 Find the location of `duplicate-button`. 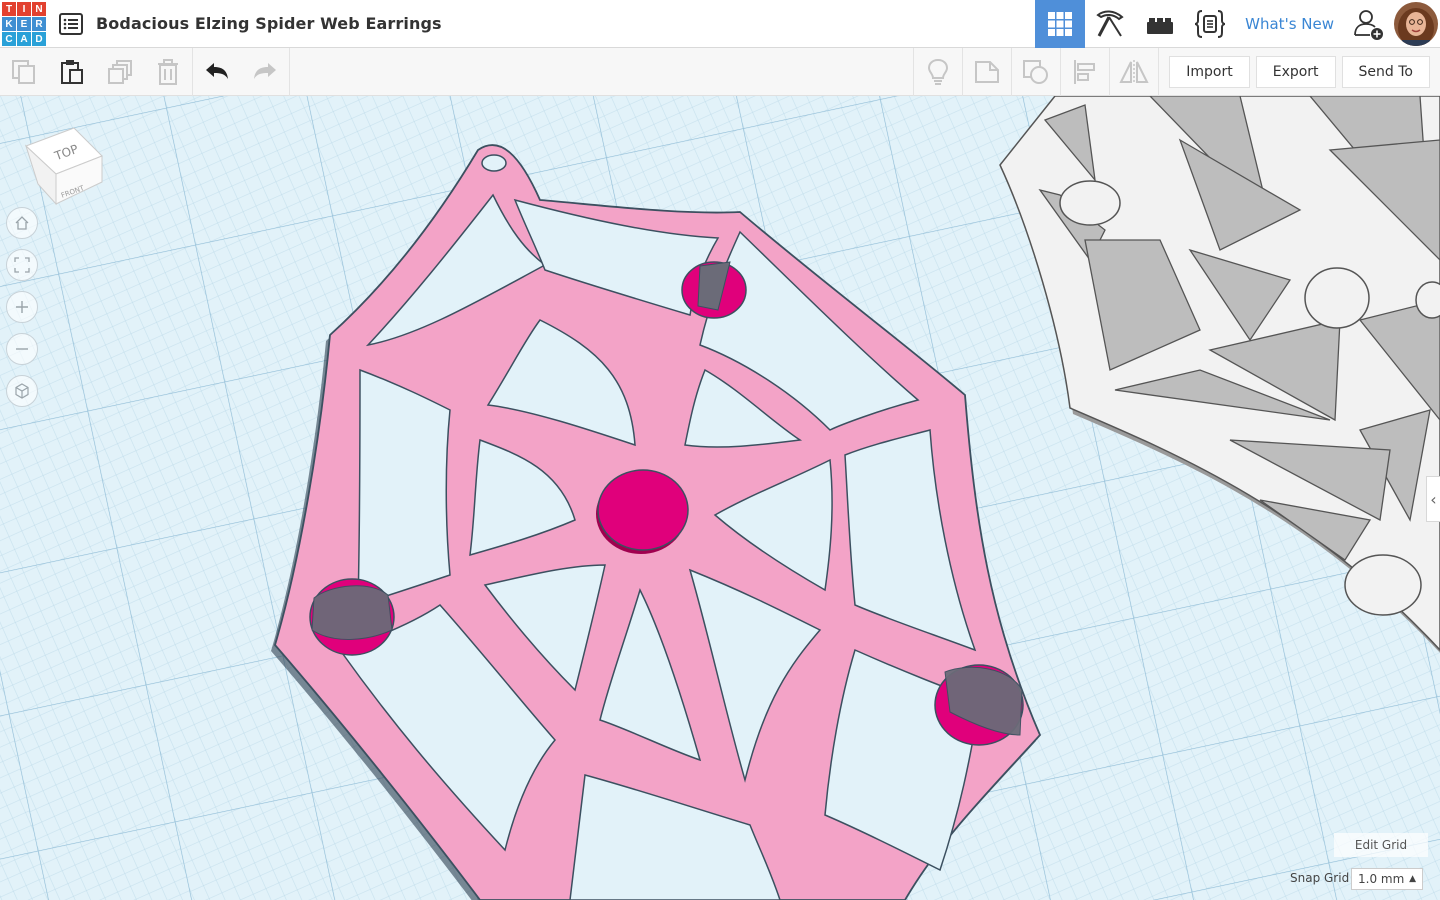

duplicate-button is located at coordinates (120, 72).